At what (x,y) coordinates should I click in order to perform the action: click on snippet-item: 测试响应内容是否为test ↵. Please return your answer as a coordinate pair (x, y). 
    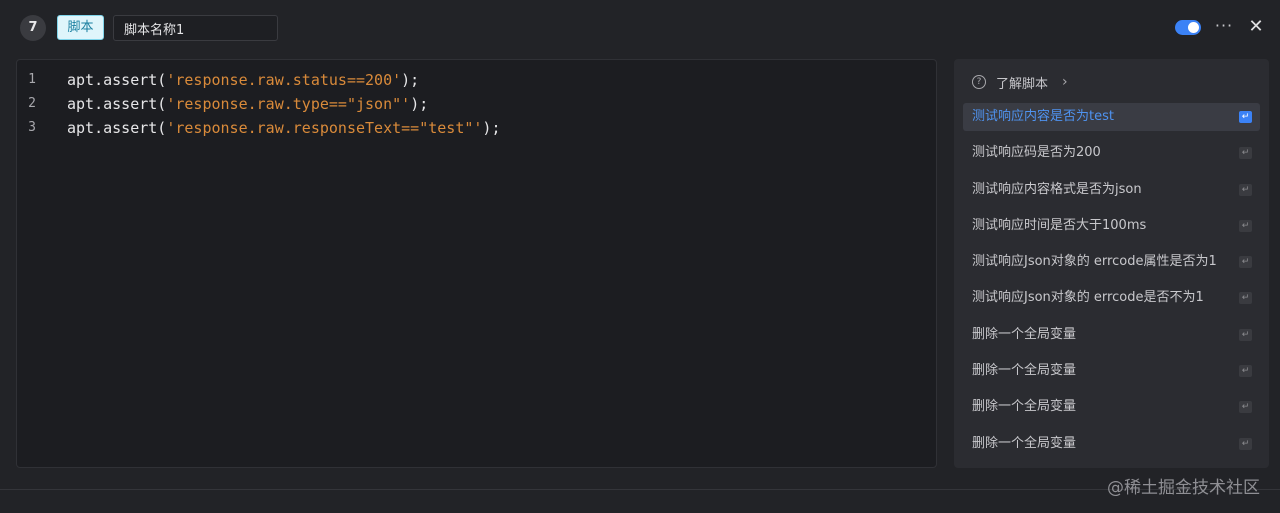
    Looking at the image, I should click on (1111, 117).